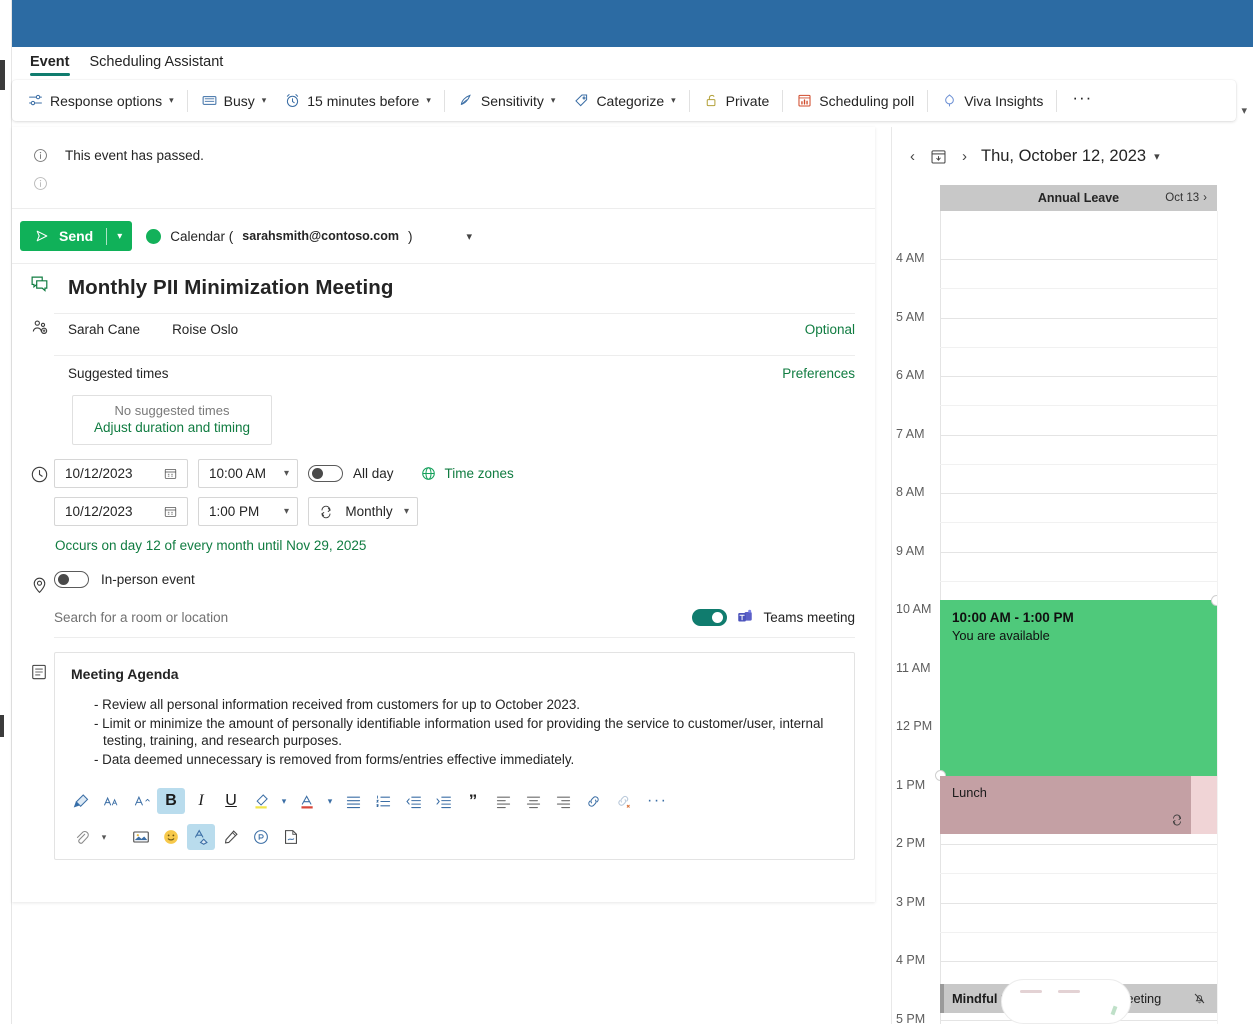 Image resolution: width=1253 pixels, height=1024 pixels. Describe the element at coordinates (121, 473) in the screenshot. I see `start-date-input: 10/12/2023` at that location.